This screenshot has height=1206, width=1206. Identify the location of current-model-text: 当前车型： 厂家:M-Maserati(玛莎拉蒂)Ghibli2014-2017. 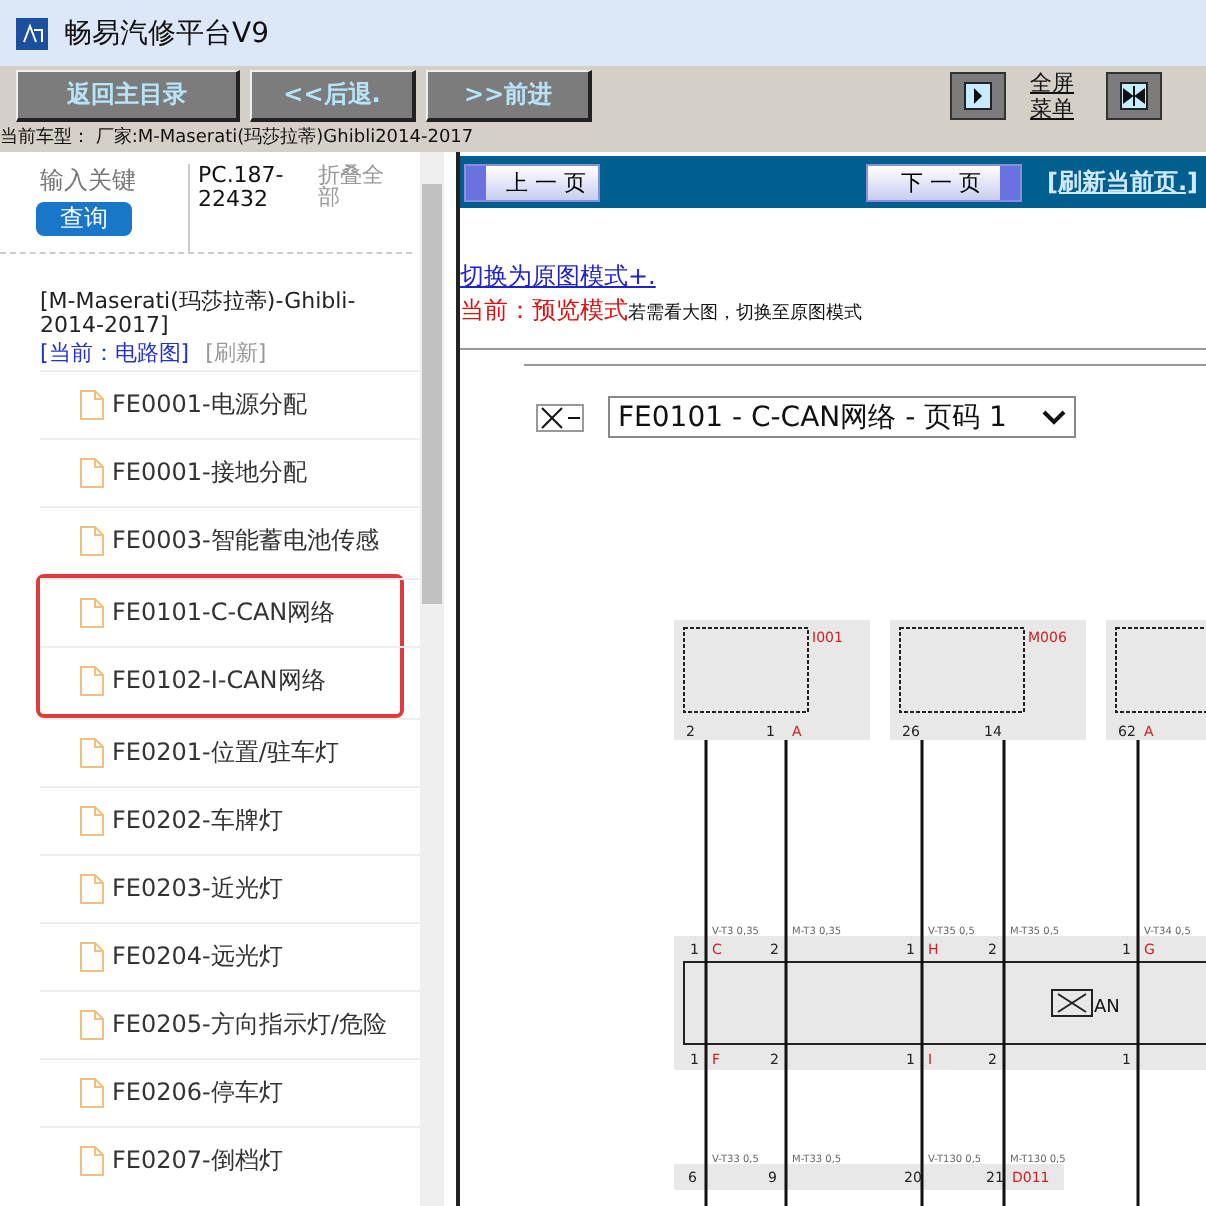
(603, 139).